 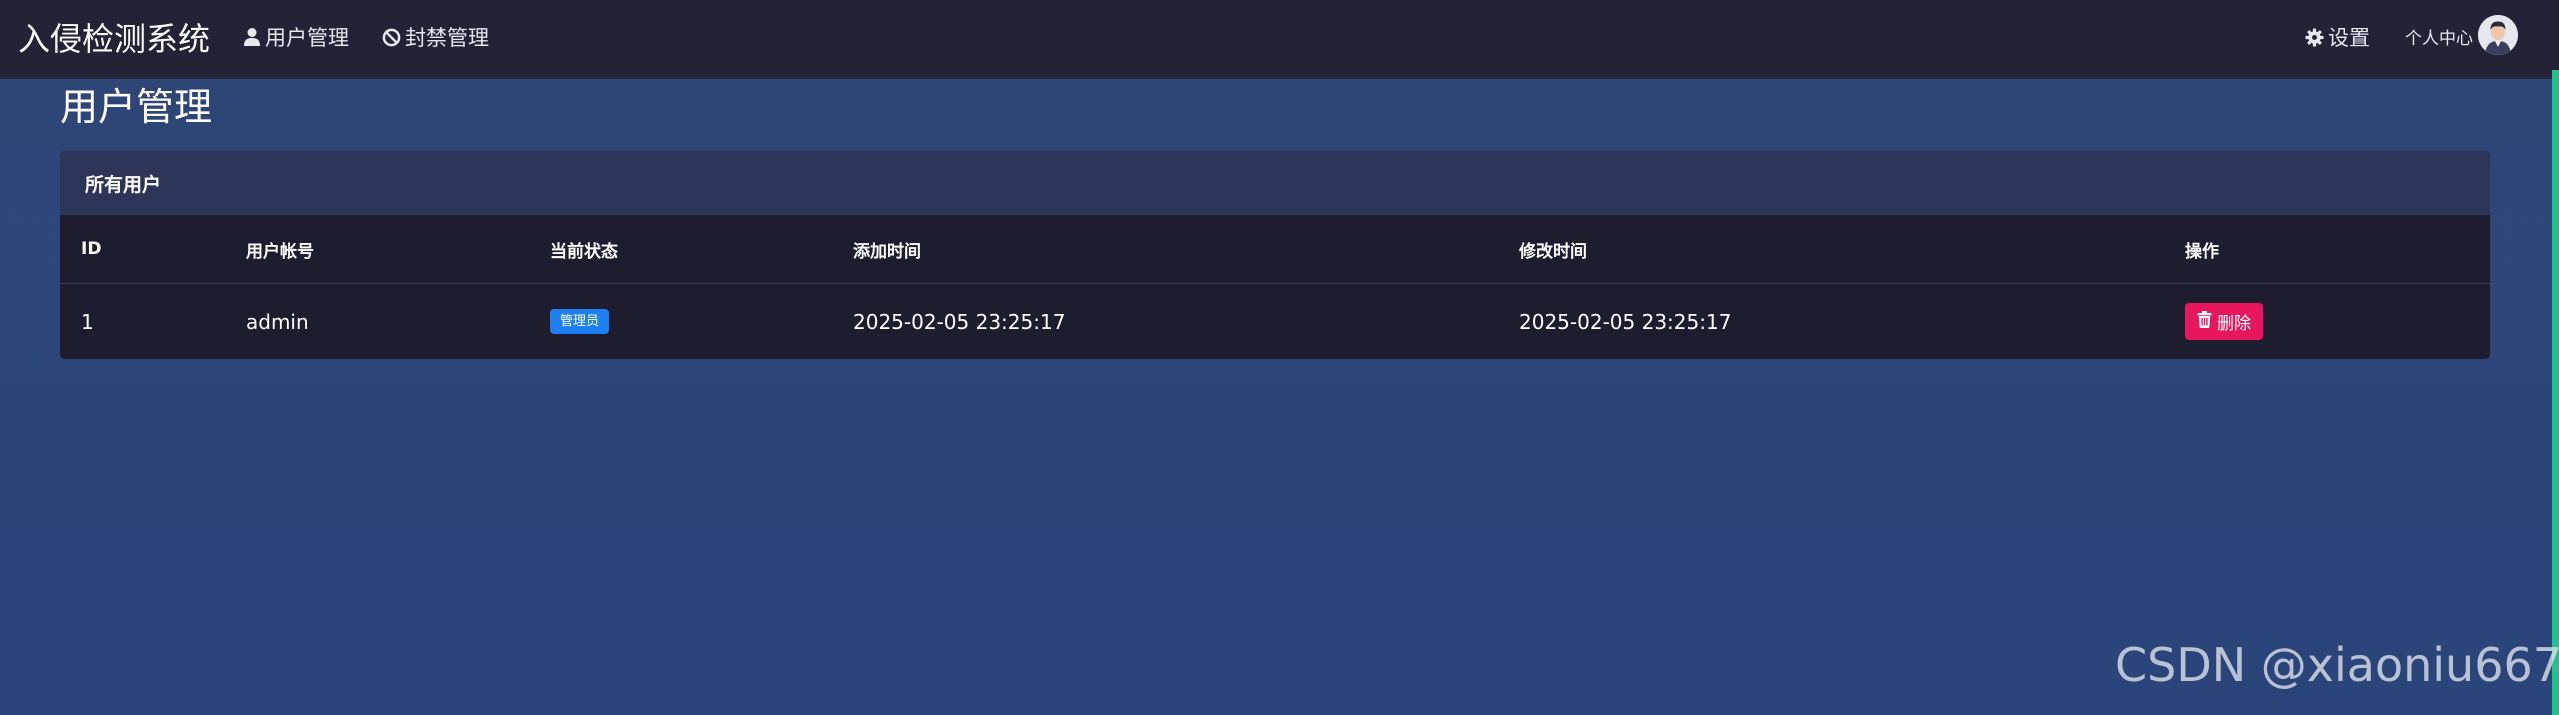 I want to click on card-title: 所有用户, so click(x=1275, y=183).